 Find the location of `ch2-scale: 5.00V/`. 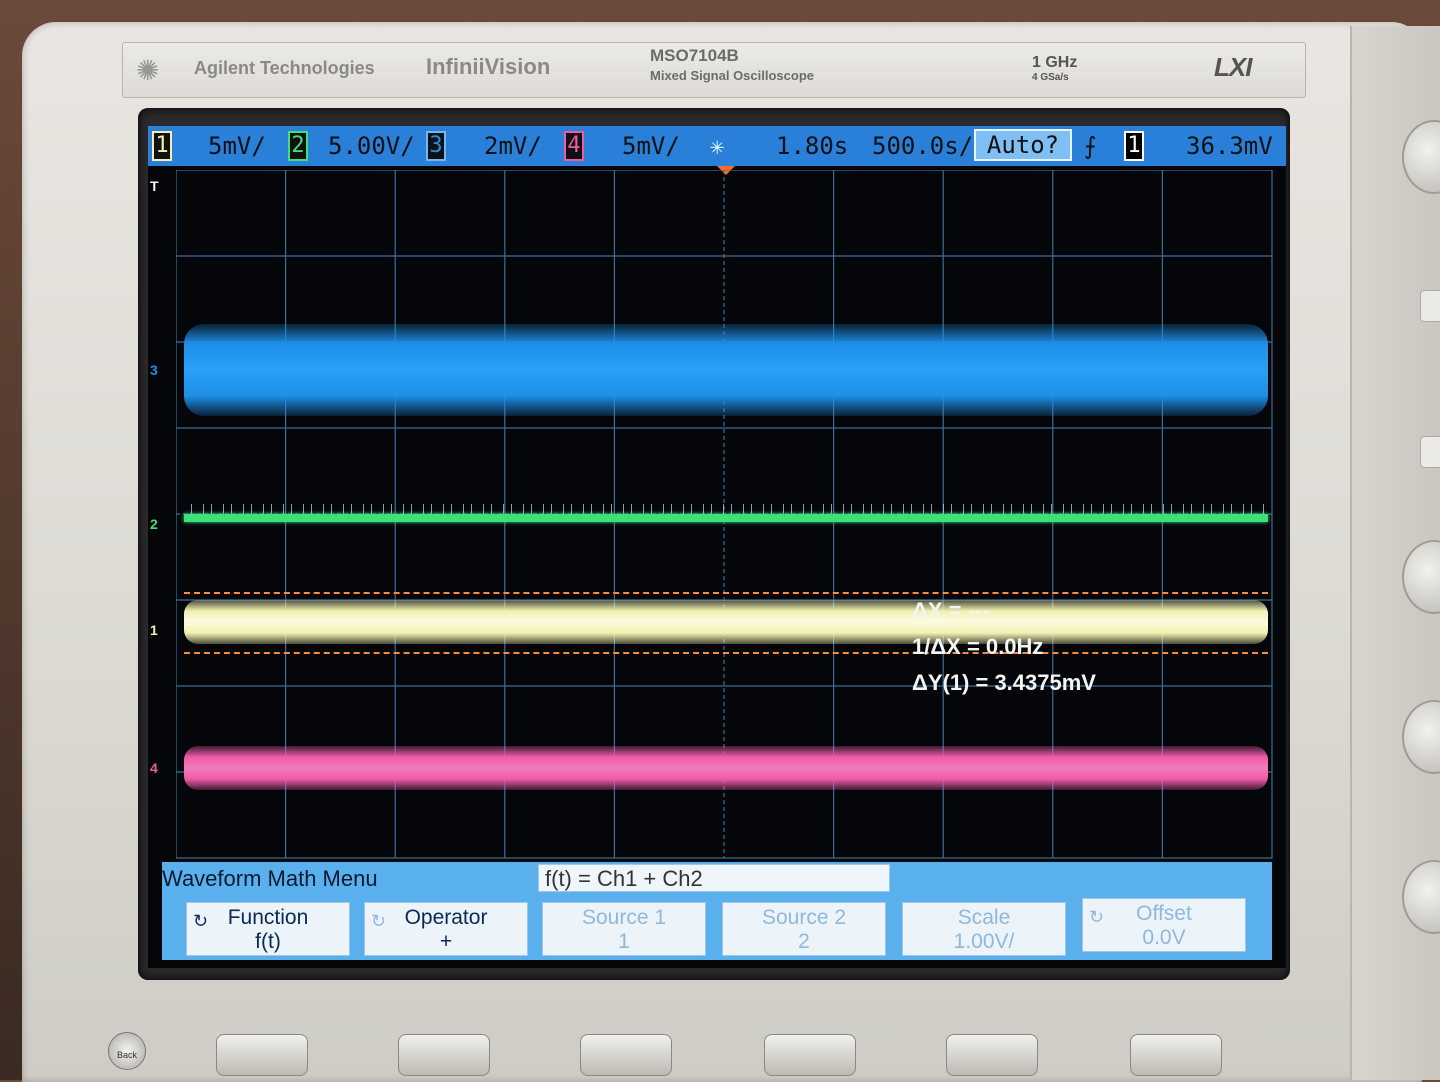

ch2-scale: 5.00V/ is located at coordinates (371, 146).